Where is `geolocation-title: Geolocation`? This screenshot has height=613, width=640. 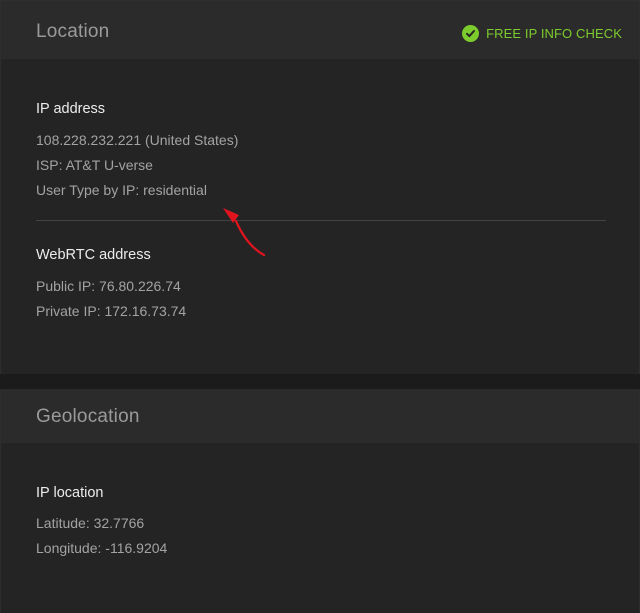 geolocation-title: Geolocation is located at coordinates (88, 416).